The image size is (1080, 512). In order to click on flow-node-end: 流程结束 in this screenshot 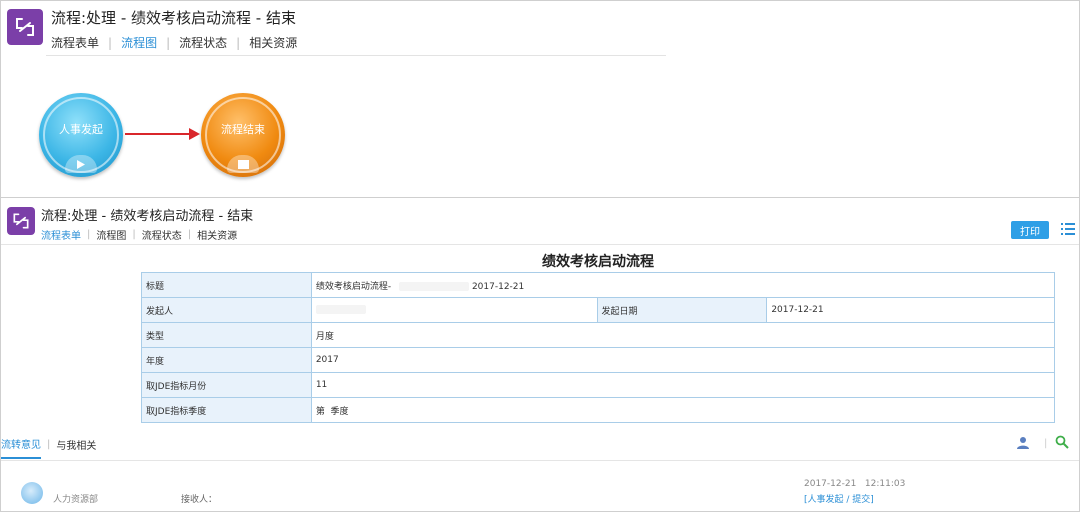, I will do `click(243, 135)`.